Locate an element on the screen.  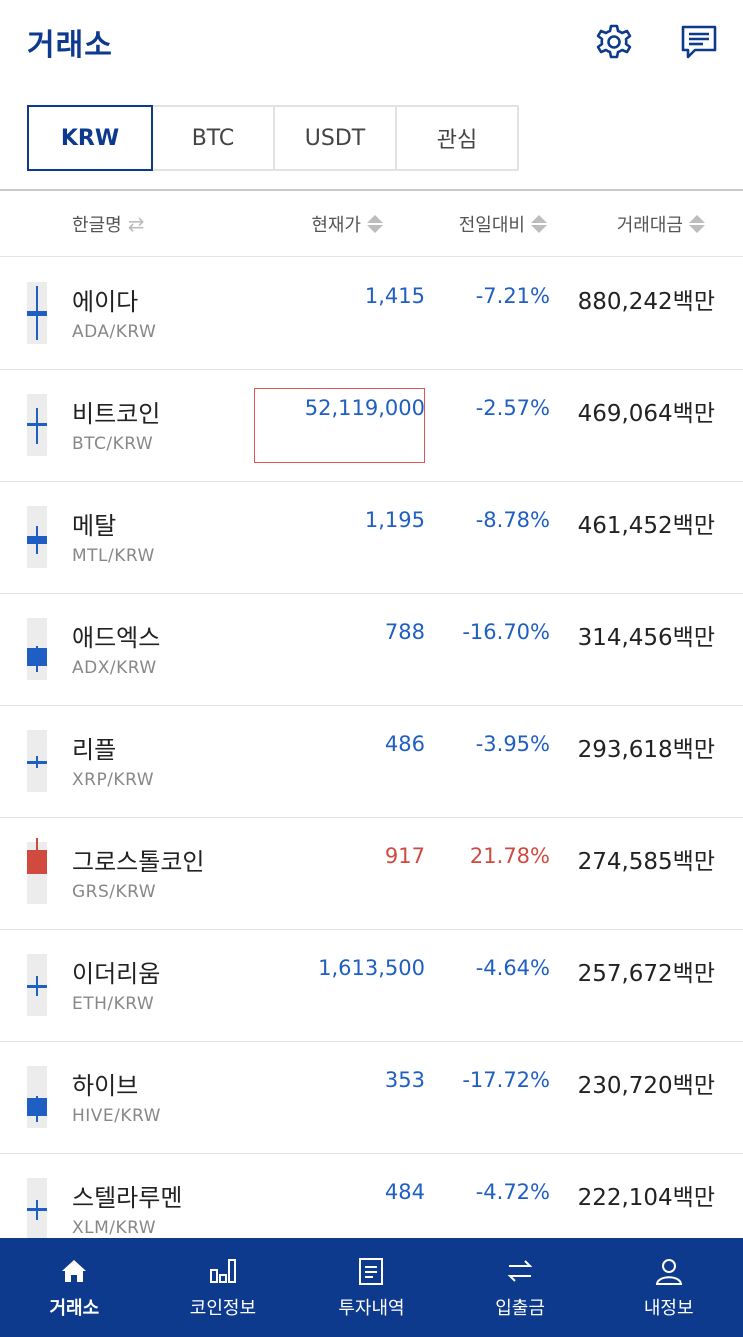
app-header: 거래소 is located at coordinates (371, 45).